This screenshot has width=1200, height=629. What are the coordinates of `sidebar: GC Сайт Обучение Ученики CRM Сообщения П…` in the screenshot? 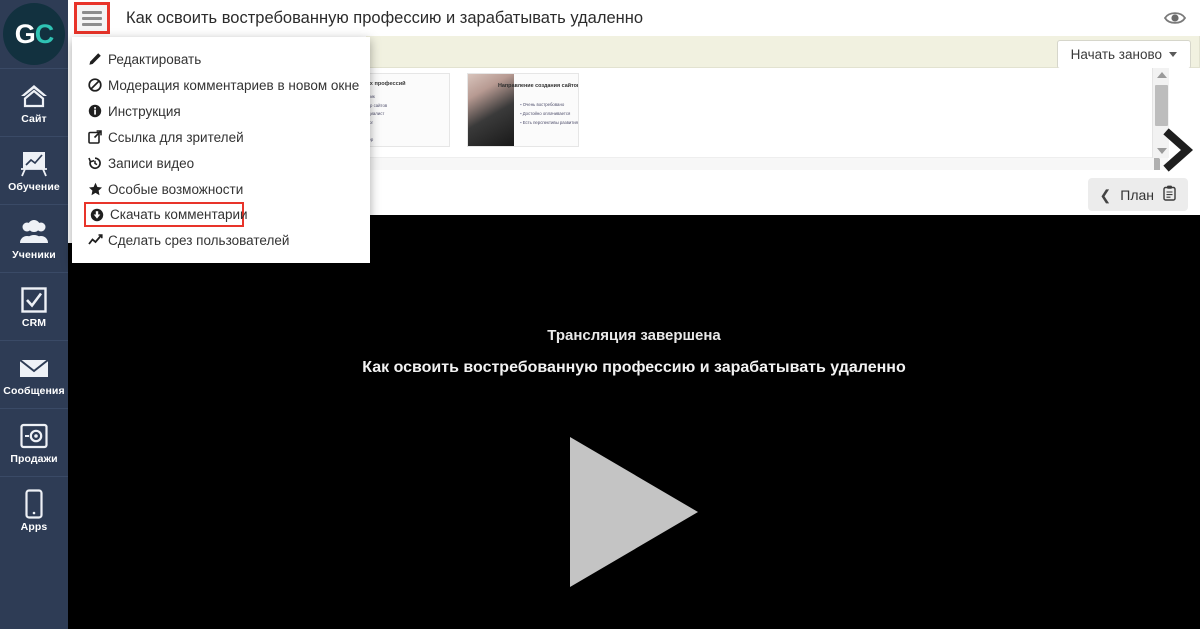 It's located at (34, 314).